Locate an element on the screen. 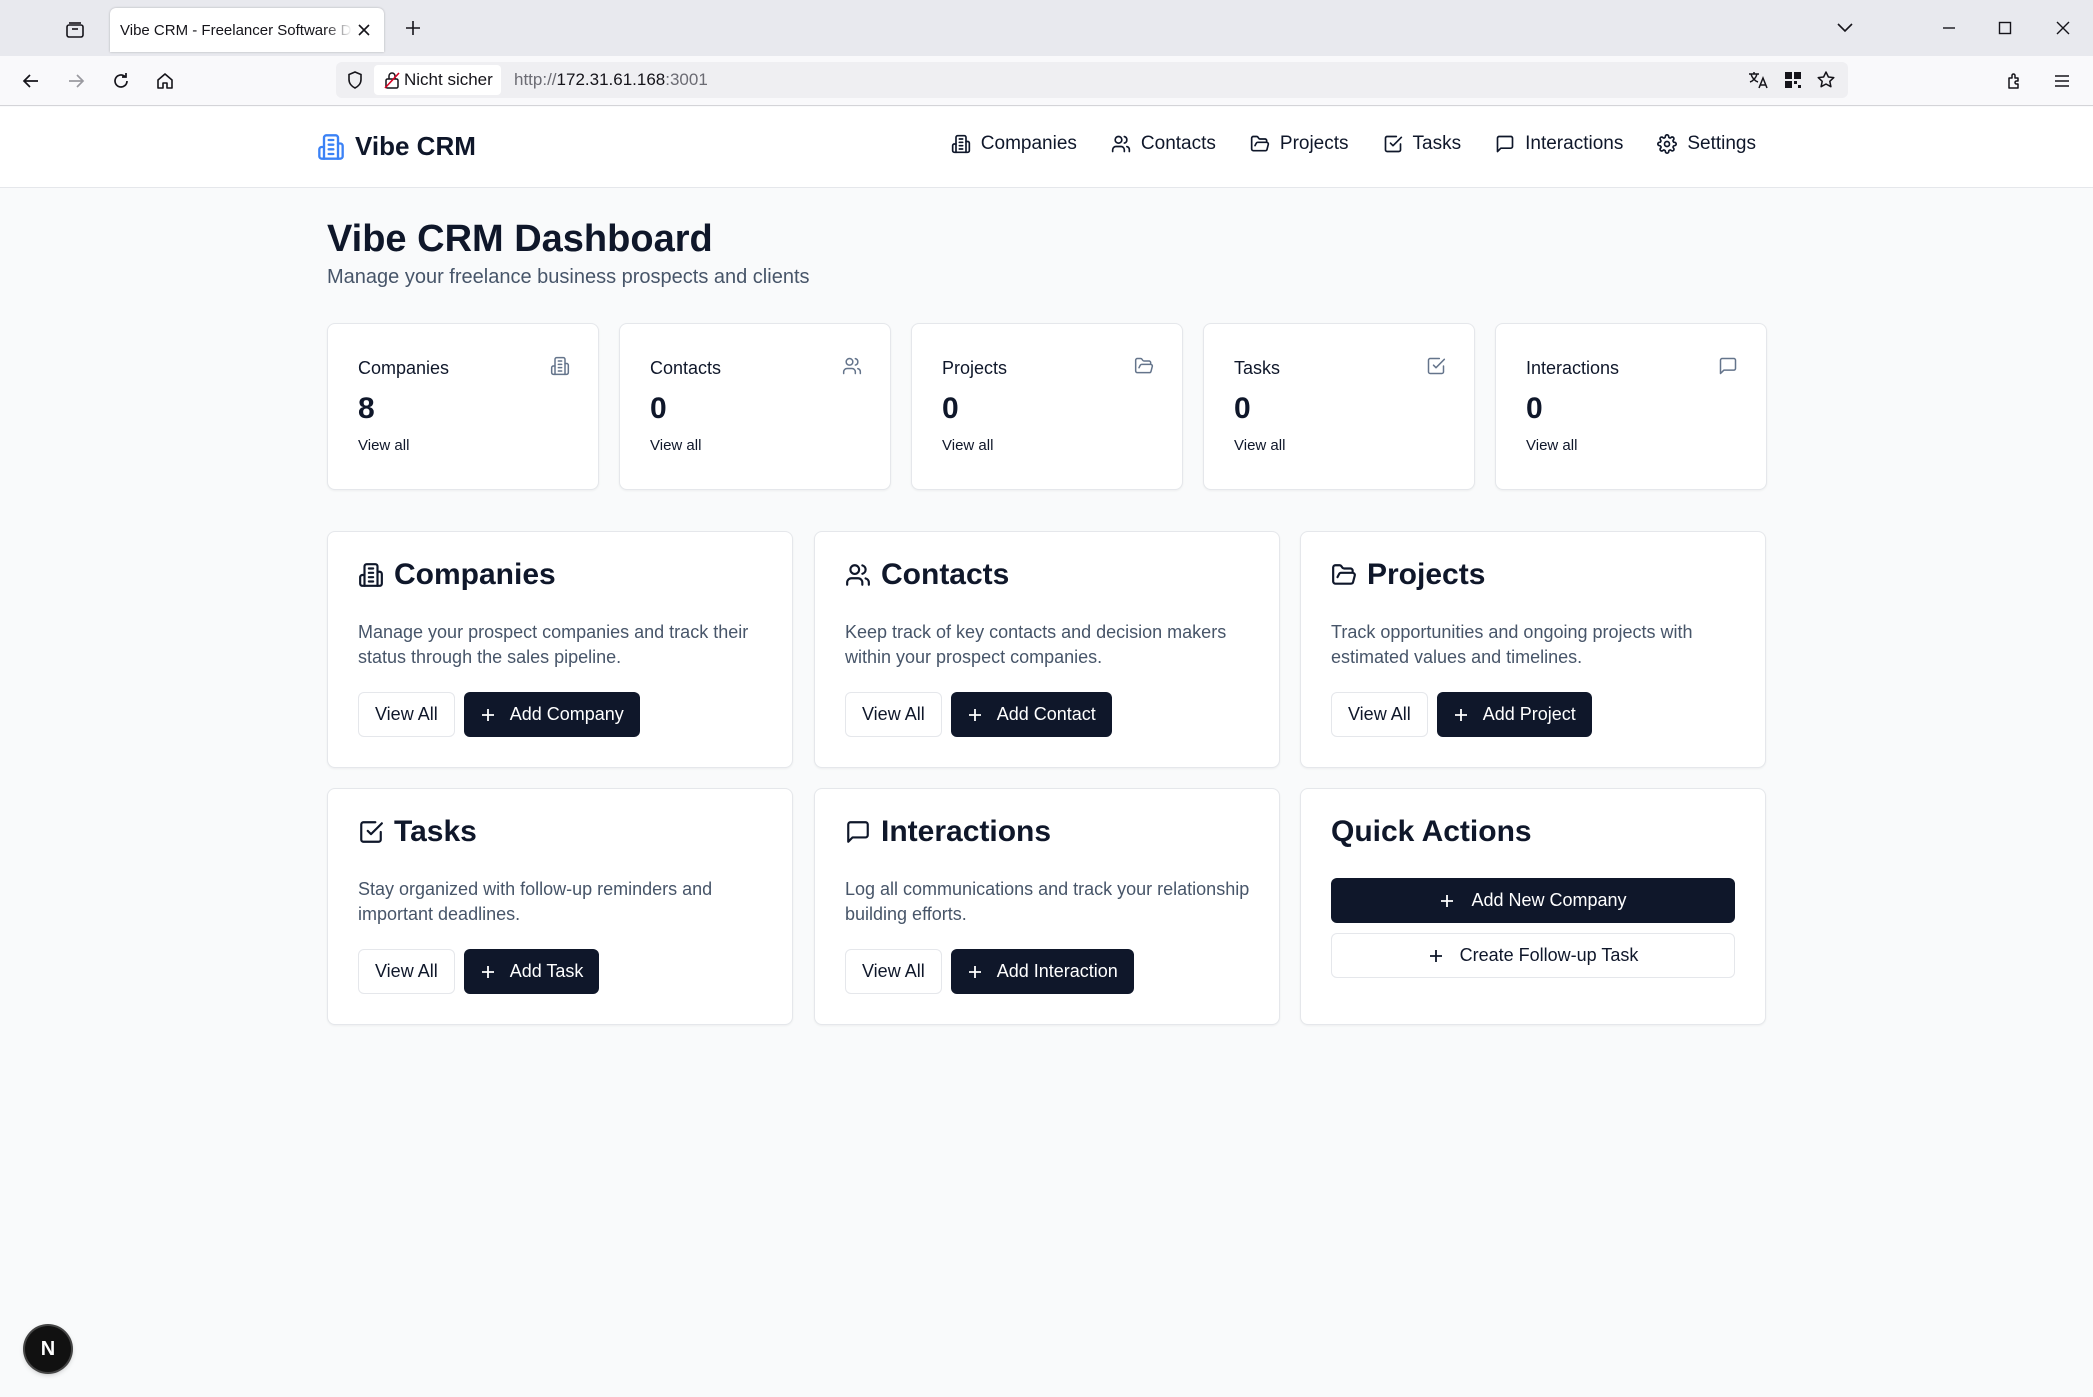  create-follow-up-task-button: Create Follow-up Task is located at coordinates (1533, 955).